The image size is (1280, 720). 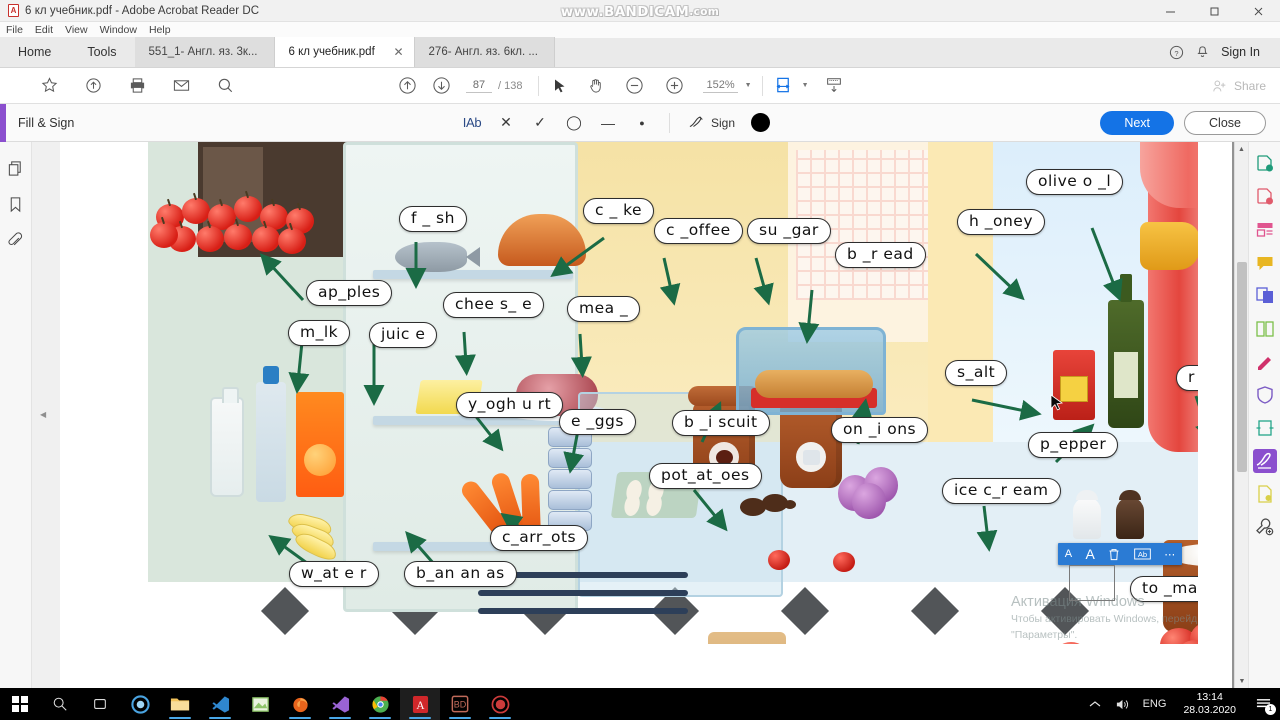 What do you see at coordinates (100, 704) in the screenshot?
I see `task-view-icon` at bounding box center [100, 704].